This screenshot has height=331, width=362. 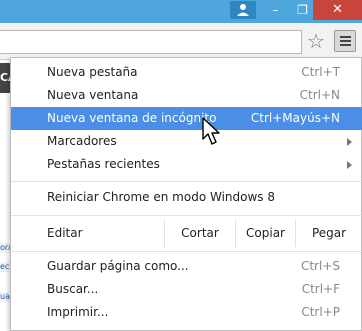 I want to click on menu-item-label: Reiniciar Chrome en modo Windows 8, so click(x=161, y=197).